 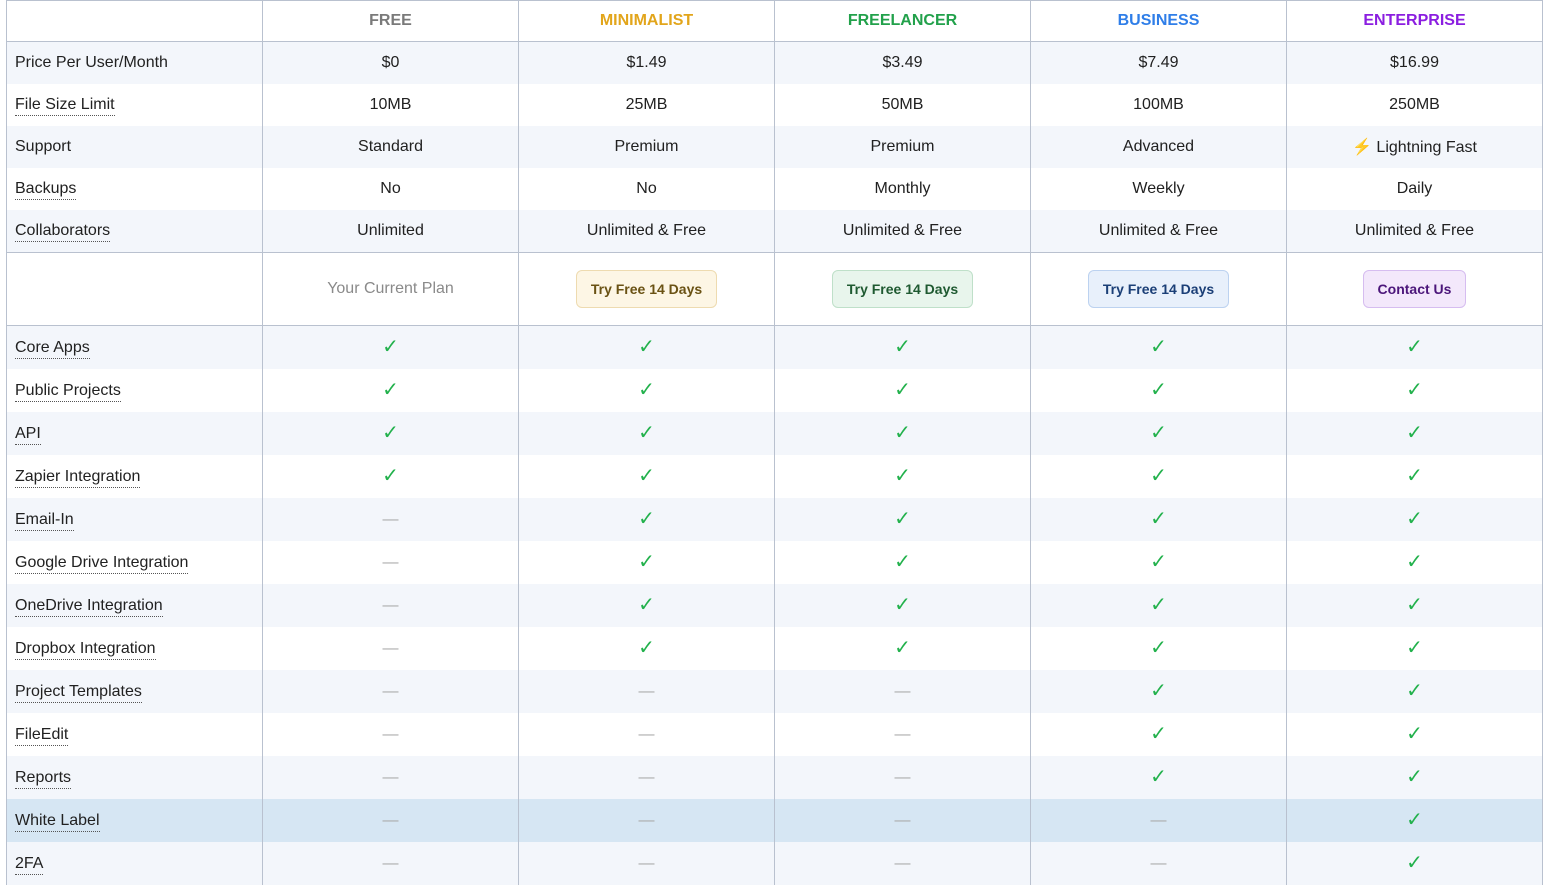 What do you see at coordinates (903, 21) in the screenshot?
I see `plan-header-freelancer: FREELANCER` at bounding box center [903, 21].